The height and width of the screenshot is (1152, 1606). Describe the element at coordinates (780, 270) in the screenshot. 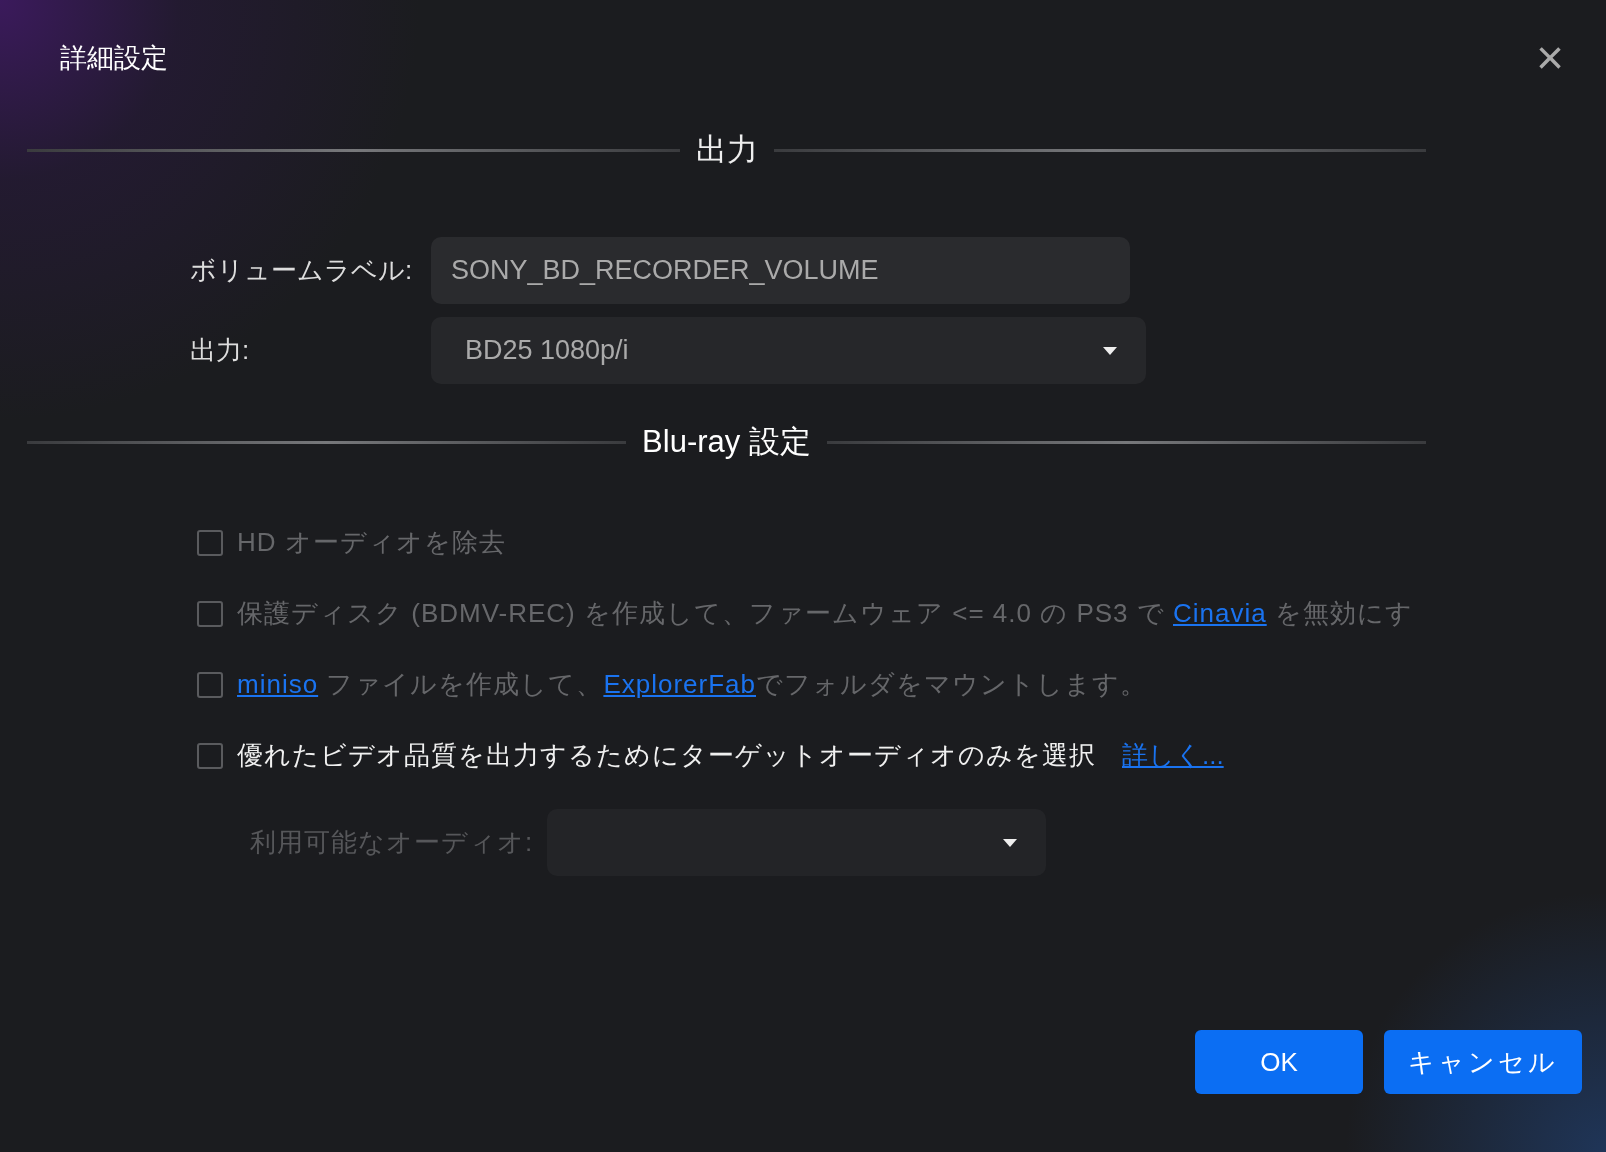

I see `volume-label-field: SONY_BD_RECORDER_VOLUME` at that location.